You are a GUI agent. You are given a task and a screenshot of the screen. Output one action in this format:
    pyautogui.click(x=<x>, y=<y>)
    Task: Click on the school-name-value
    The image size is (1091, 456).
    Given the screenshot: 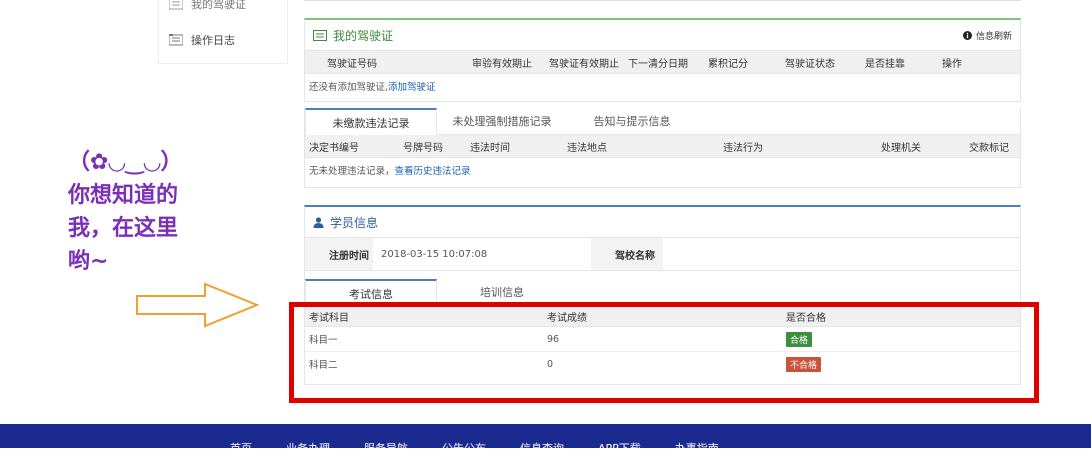 What is the action you would take?
    pyautogui.click(x=841, y=254)
    